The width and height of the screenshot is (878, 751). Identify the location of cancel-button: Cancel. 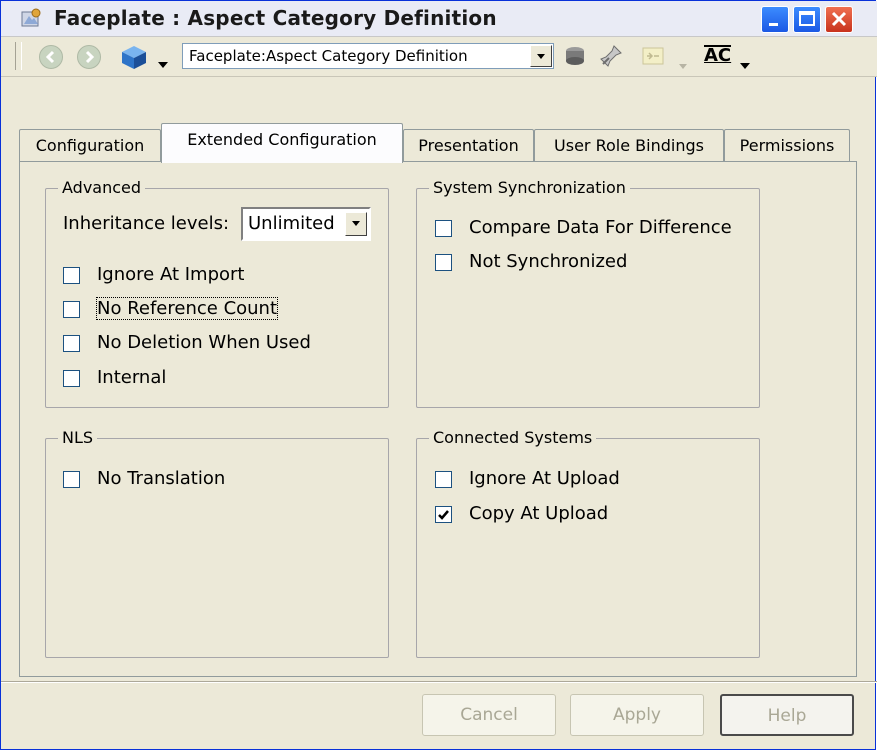
(489, 715).